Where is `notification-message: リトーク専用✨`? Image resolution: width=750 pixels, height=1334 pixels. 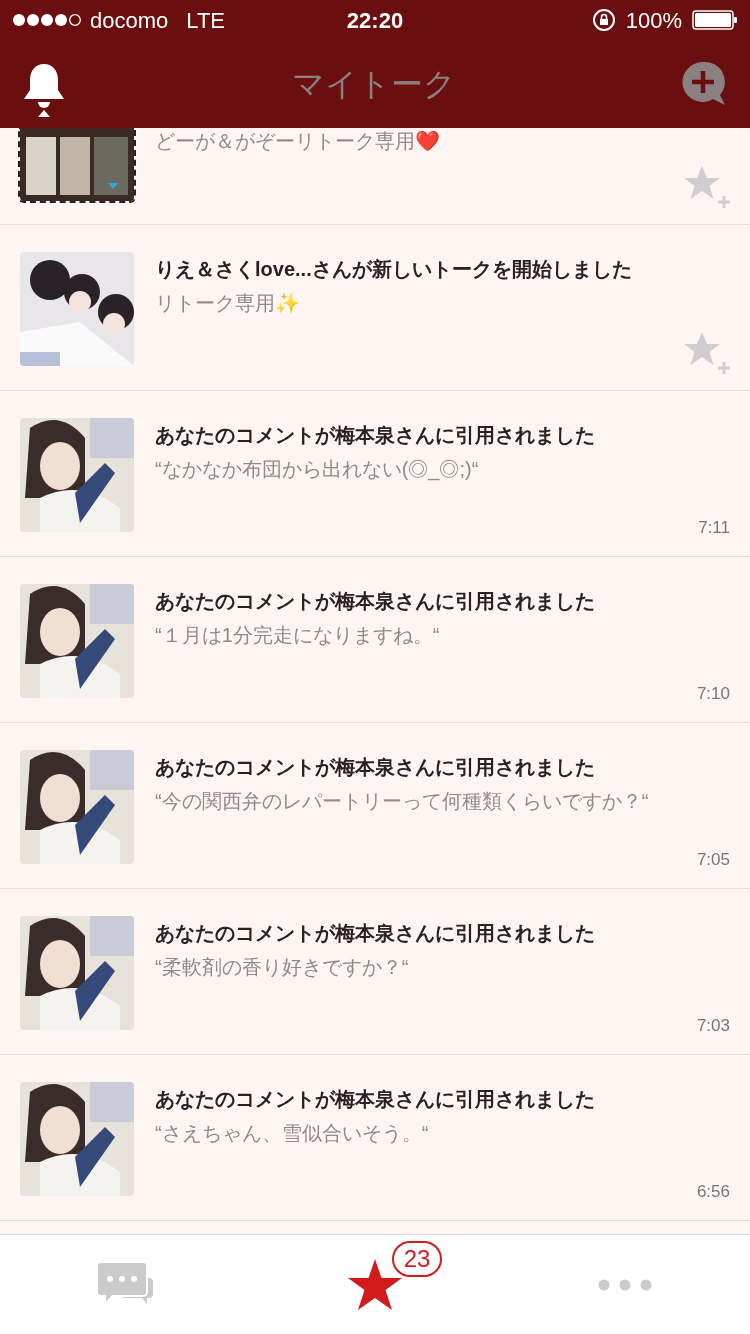
notification-message: リトーク専用✨ is located at coordinates (228, 303).